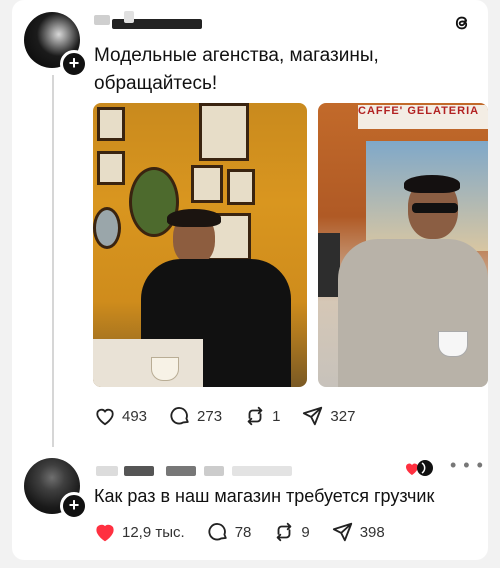 This screenshot has width=500, height=568. I want to click on blurred-username-part, so click(129, 17).